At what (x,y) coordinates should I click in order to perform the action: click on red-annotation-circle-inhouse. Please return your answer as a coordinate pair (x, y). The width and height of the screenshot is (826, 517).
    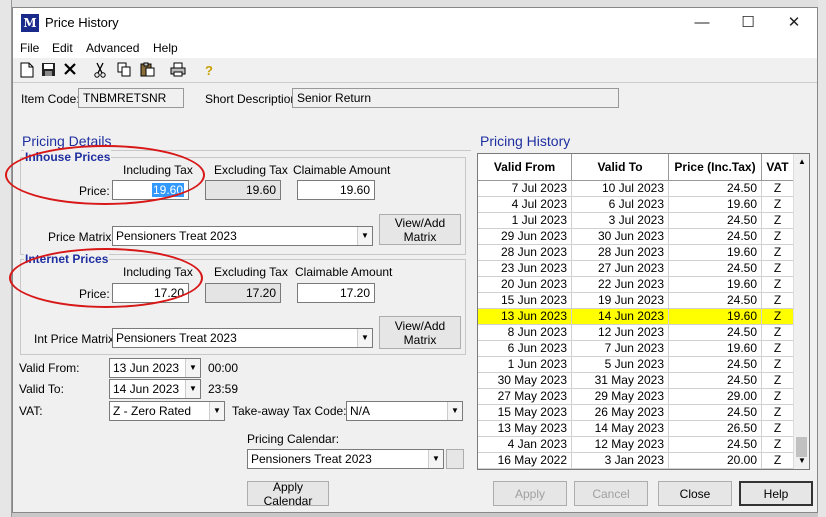
    Looking at the image, I should click on (105, 175).